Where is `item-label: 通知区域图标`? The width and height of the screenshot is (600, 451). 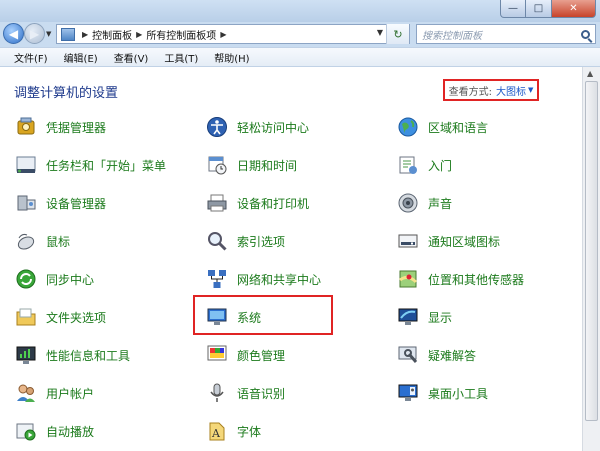
item-label: 通知区域图标 is located at coordinates (464, 241).